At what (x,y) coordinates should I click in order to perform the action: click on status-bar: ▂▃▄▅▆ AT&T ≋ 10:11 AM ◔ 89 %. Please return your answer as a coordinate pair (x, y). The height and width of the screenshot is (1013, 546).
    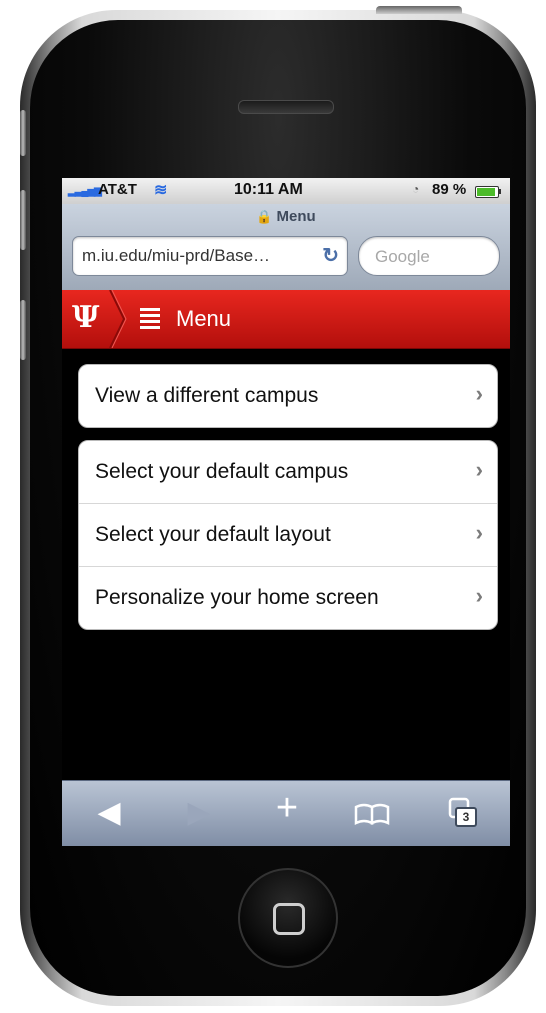
    Looking at the image, I should click on (286, 191).